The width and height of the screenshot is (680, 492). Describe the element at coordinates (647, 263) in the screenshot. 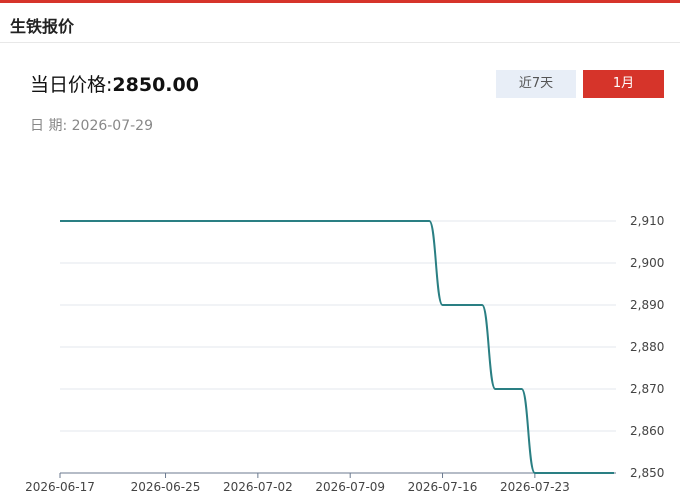

I see `y-tick-label: 2,900` at that location.